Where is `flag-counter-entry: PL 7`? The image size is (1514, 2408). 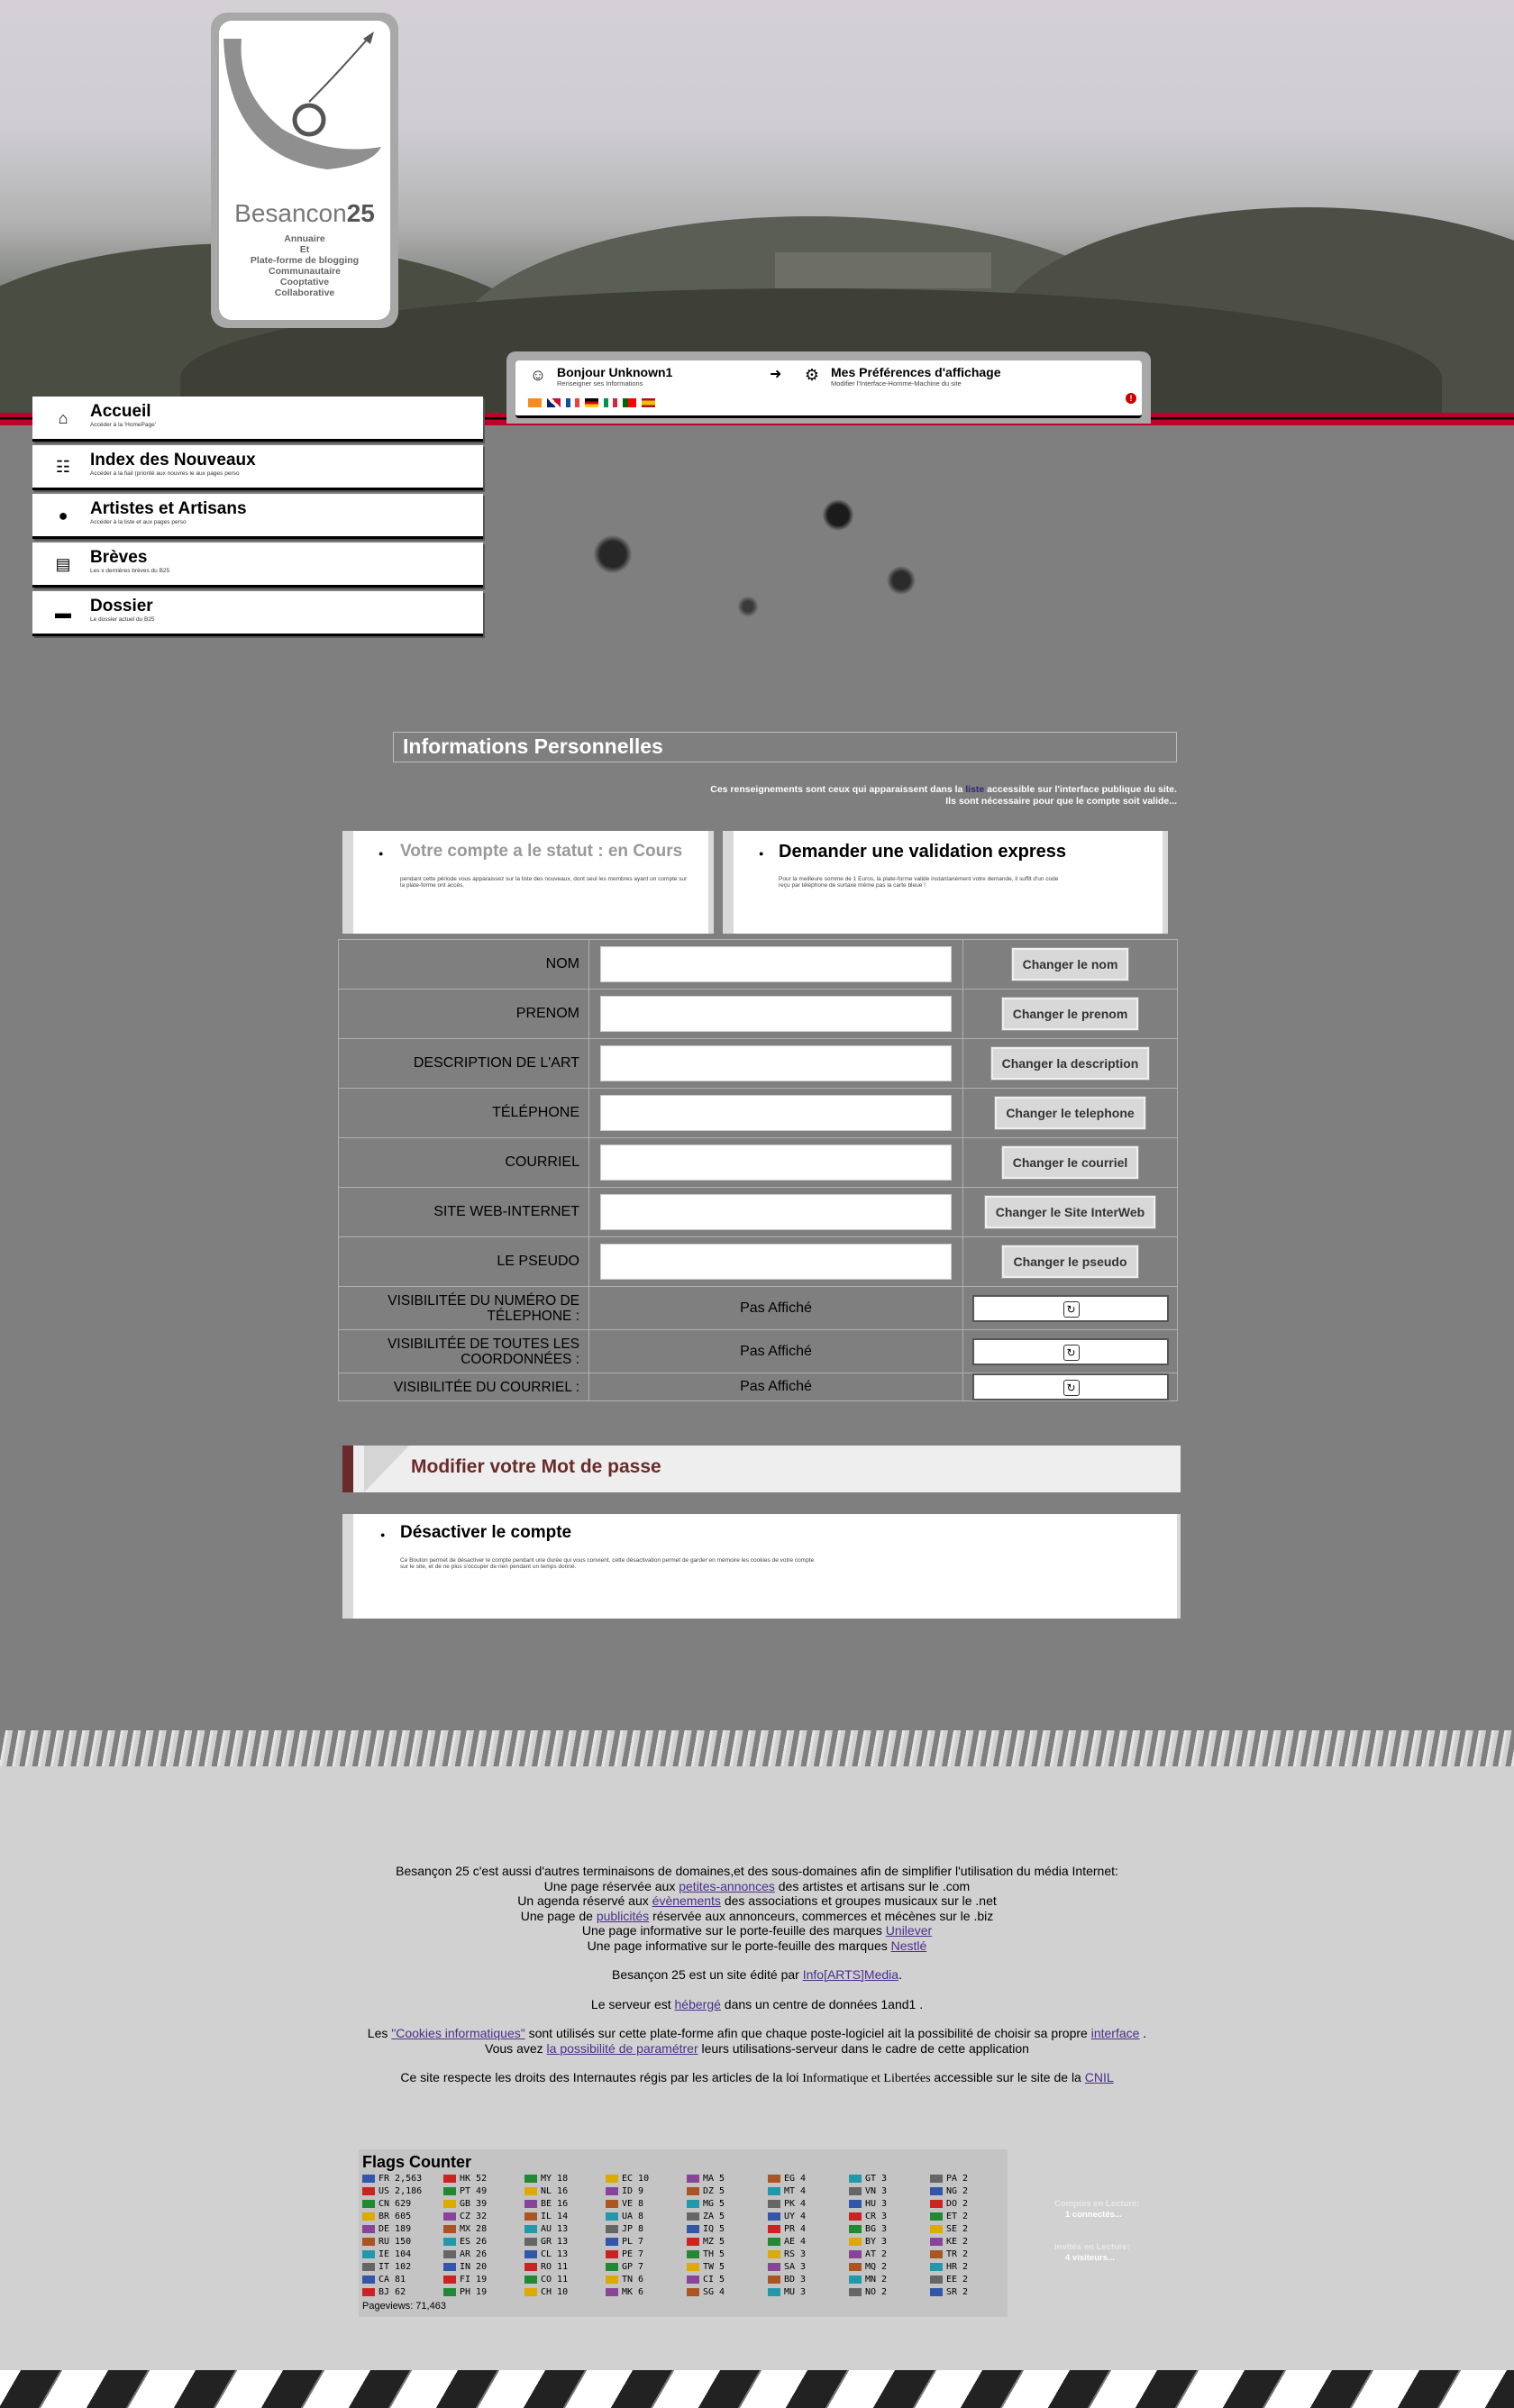
flag-counter-entry: PL 7 is located at coordinates (627, 2242).